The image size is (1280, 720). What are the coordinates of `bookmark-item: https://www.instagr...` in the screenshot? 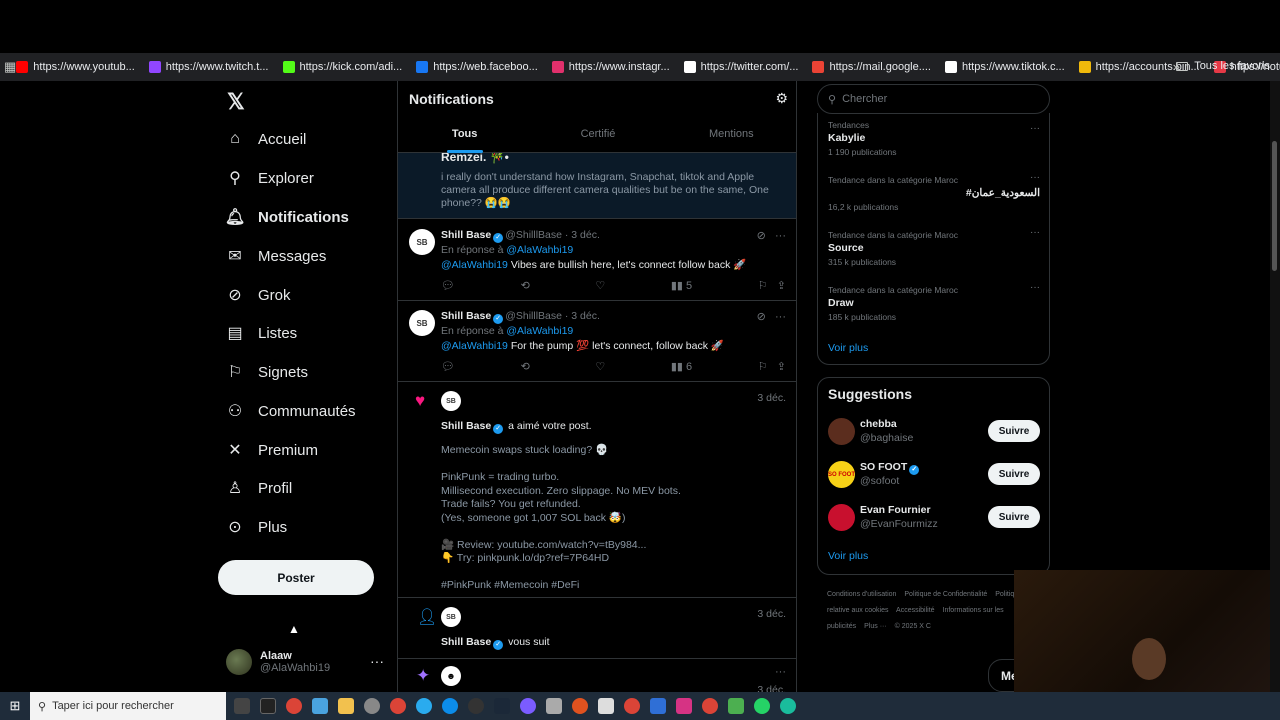 It's located at (610, 67).